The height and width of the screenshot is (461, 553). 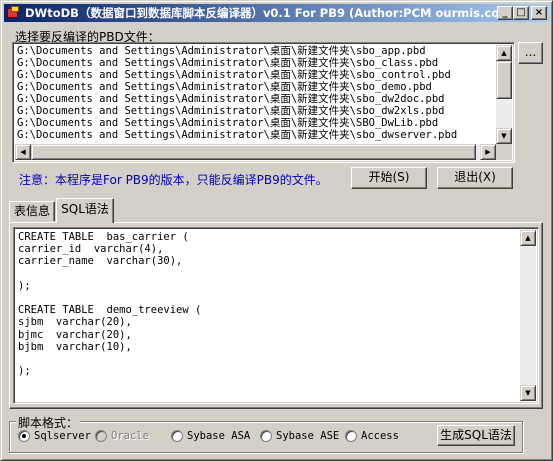 What do you see at coordinates (539, 13) in the screenshot?
I see `close-button: ×` at bounding box center [539, 13].